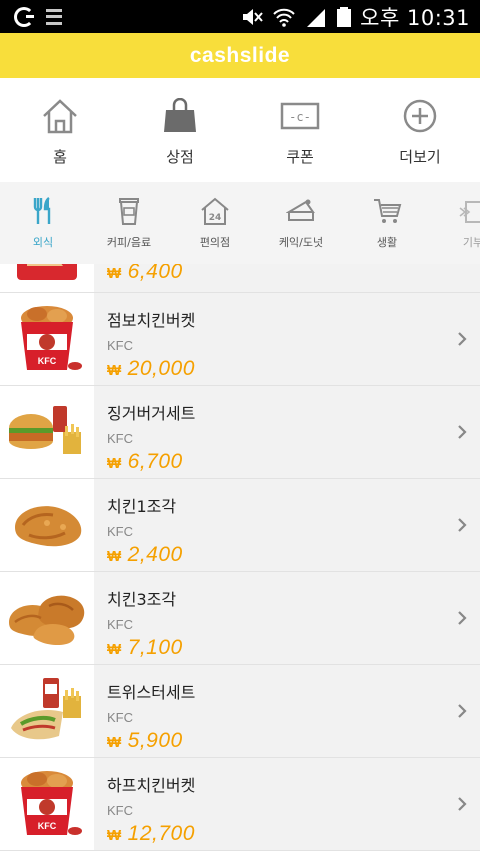 The height and width of the screenshot is (853, 480). Describe the element at coordinates (420, 116) in the screenshot. I see `plus-circle-icon` at that location.